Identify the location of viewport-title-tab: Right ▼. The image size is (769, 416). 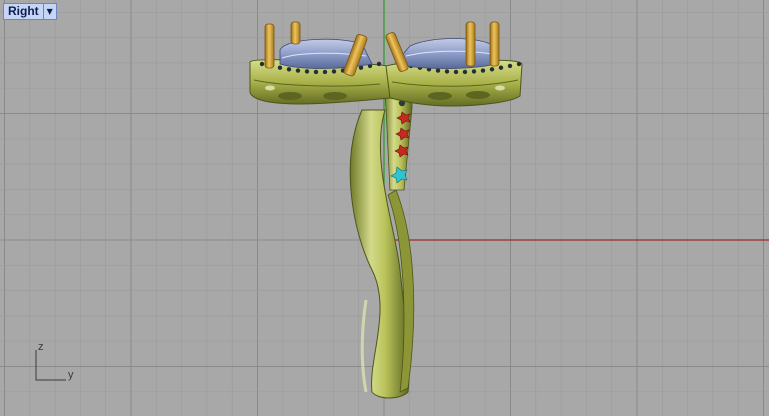
(30, 11).